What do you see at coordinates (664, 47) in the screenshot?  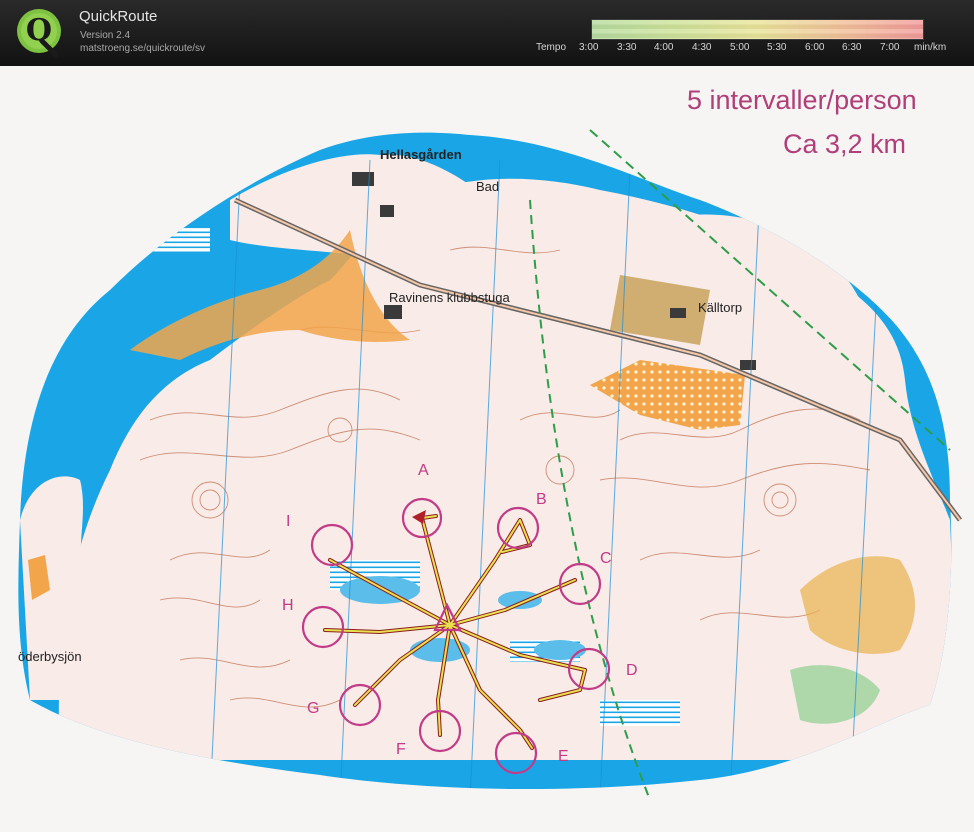 I see `pace-tick: 4:00` at bounding box center [664, 47].